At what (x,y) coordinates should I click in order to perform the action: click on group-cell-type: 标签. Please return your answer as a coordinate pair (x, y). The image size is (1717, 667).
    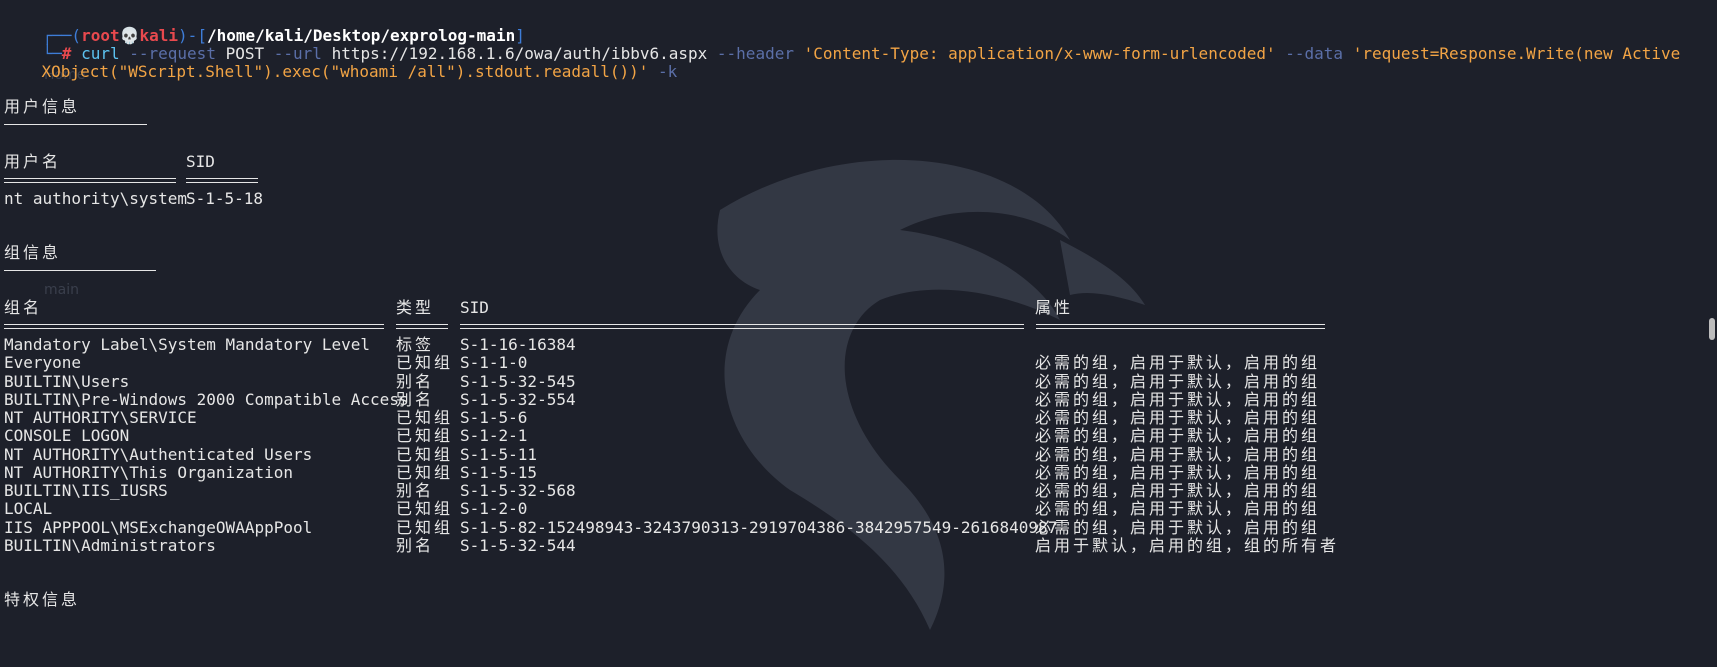
    Looking at the image, I should click on (415, 344).